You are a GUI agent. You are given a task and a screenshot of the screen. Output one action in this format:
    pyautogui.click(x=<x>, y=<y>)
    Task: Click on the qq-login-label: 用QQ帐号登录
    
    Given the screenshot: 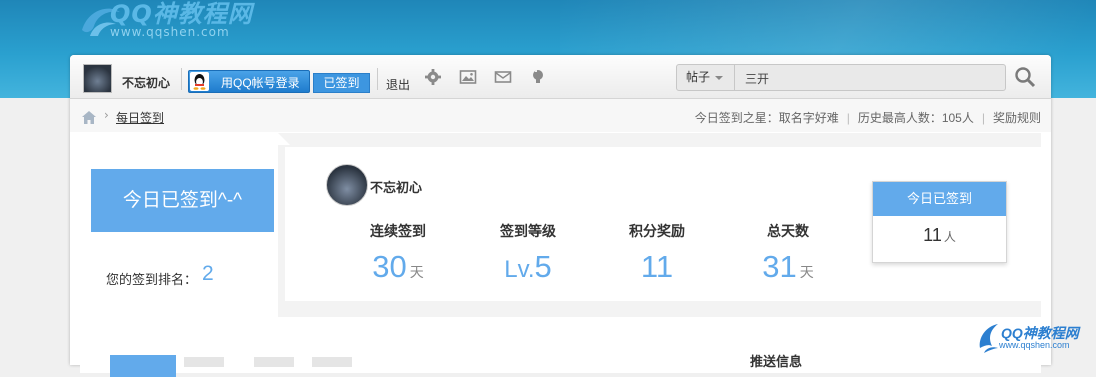 What is the action you would take?
    pyautogui.click(x=260, y=83)
    